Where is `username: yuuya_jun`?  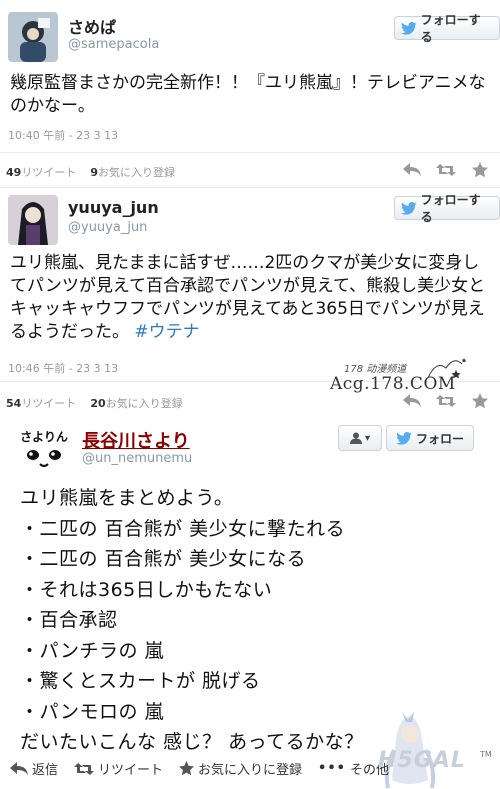 username: yuuya_jun is located at coordinates (113, 207).